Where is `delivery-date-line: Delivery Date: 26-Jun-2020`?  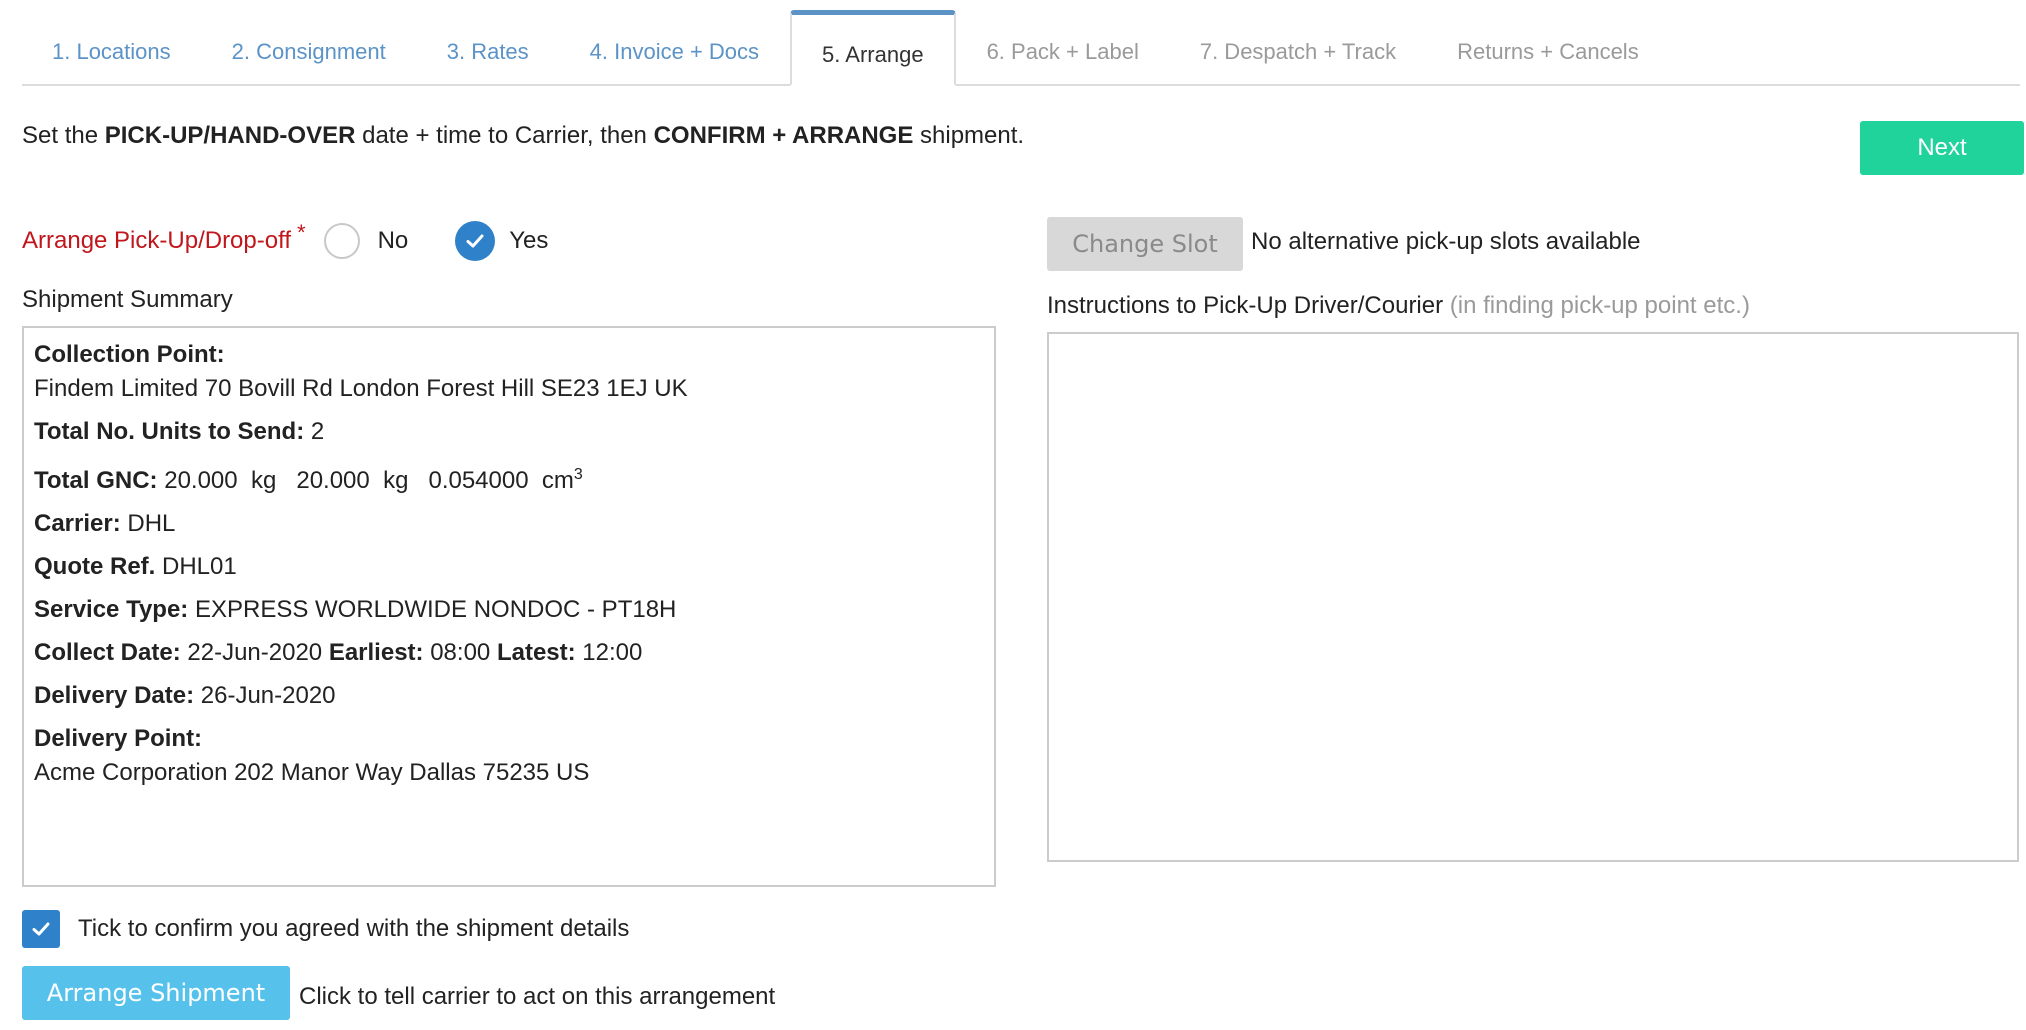
delivery-date-line: Delivery Date: 26-Jun-2020 is located at coordinates (185, 695).